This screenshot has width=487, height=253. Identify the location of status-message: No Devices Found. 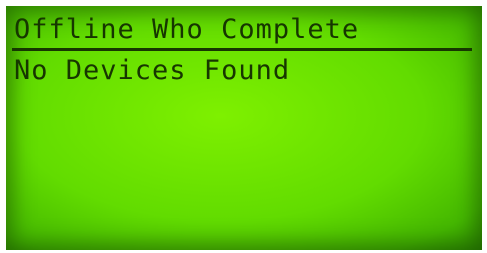
(152, 70).